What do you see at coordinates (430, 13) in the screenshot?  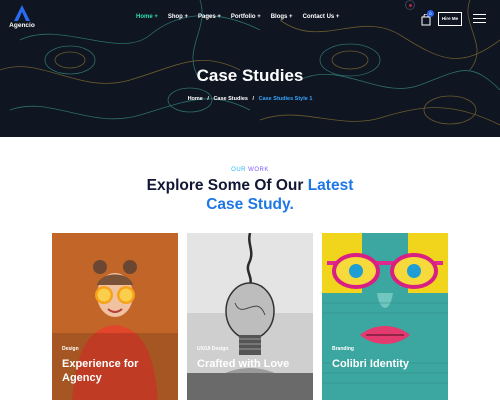 I see `cart-count-badge: 0` at bounding box center [430, 13].